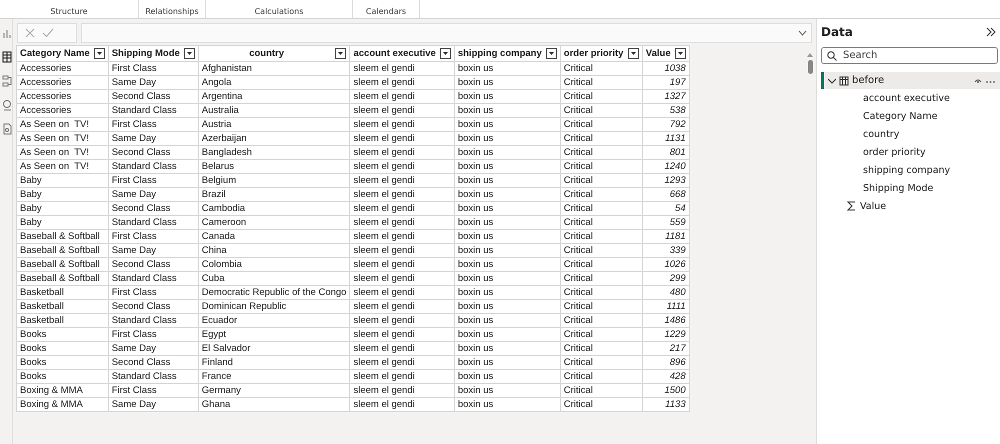 This screenshot has width=1000, height=444. Describe the element at coordinates (832, 56) in the screenshot. I see `search-icon` at that location.